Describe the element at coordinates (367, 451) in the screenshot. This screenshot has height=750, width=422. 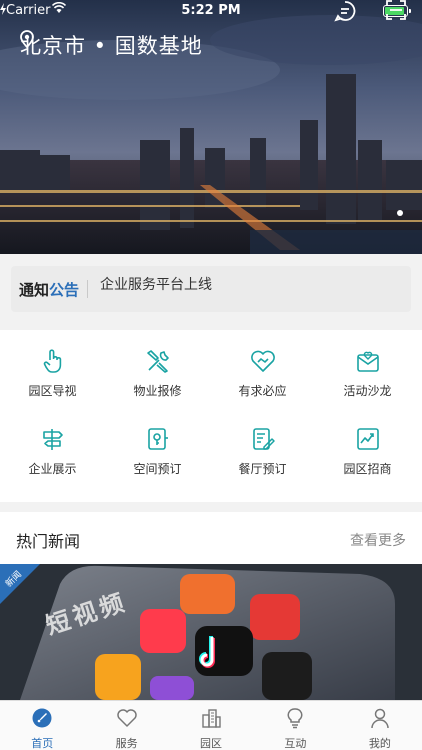
I see `service-investment: 园区招商` at that location.